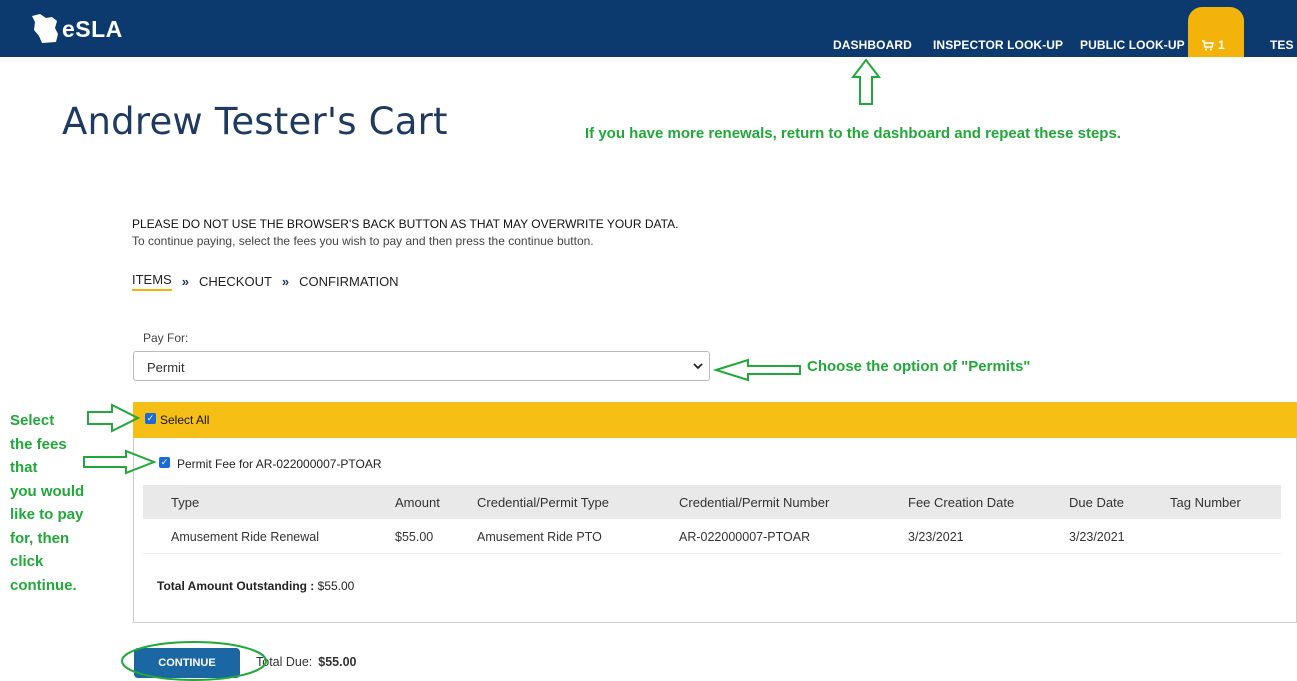 The width and height of the screenshot is (1297, 681). What do you see at coordinates (1208, 45) in the screenshot?
I see `cart-icon` at bounding box center [1208, 45].